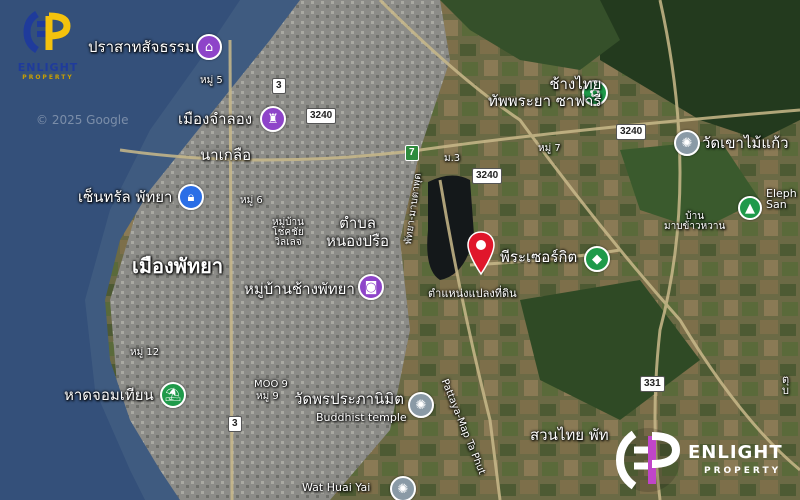  What do you see at coordinates (452, 158) in the screenshot?
I see `village-label: ม.3` at bounding box center [452, 158].